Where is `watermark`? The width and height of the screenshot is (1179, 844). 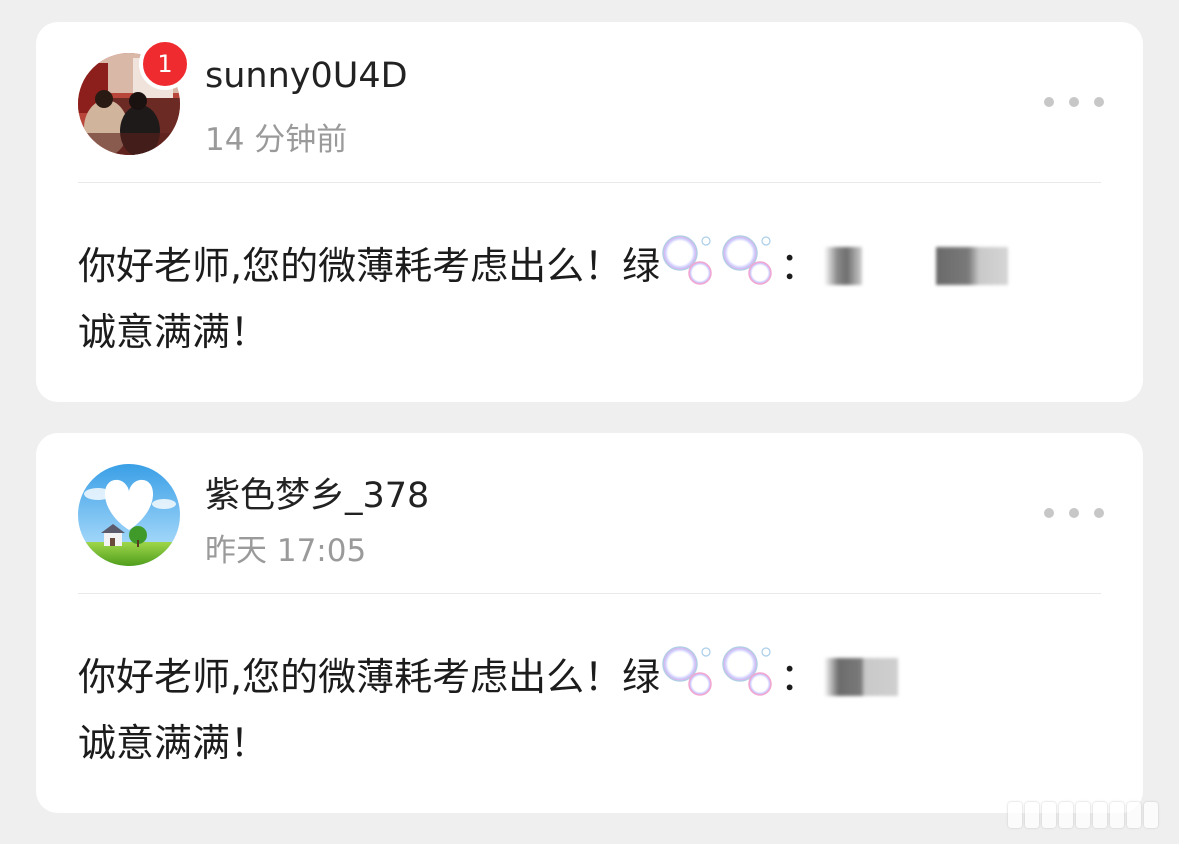
watermark is located at coordinates (1090, 815).